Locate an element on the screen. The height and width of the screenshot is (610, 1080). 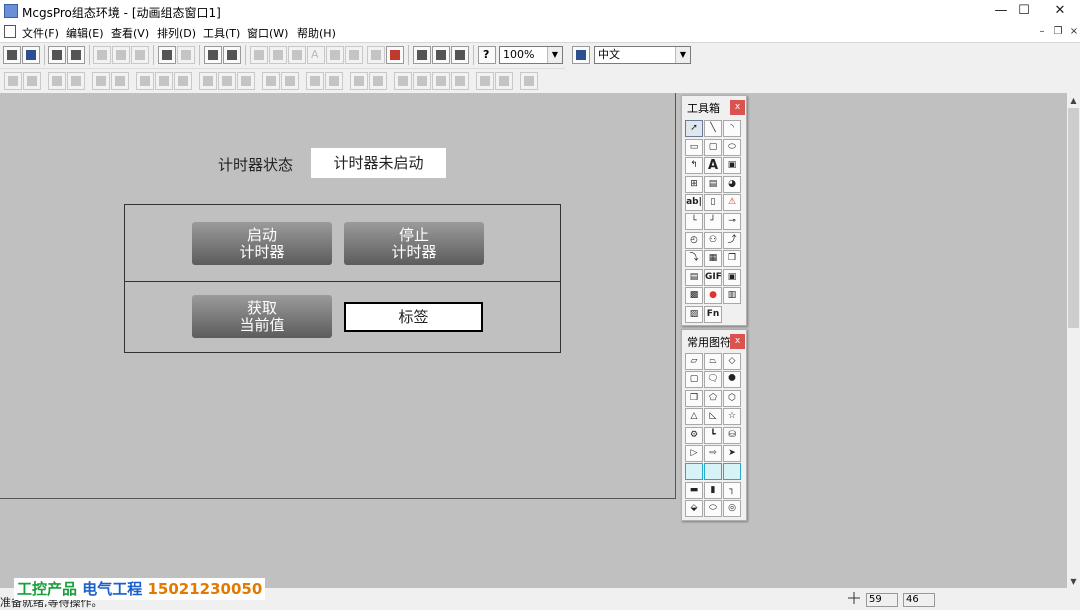
align-top-edge-icon is located at coordinates (57, 81).